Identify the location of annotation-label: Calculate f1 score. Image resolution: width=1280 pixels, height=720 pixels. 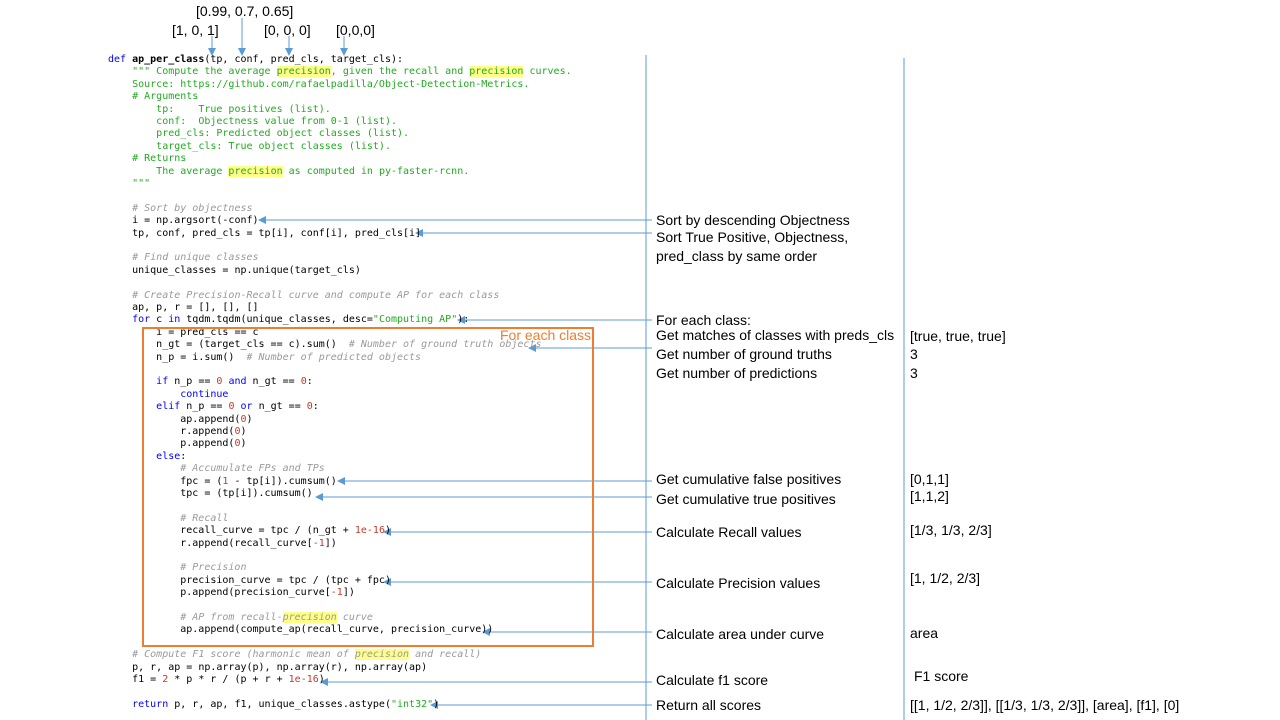
(712, 680).